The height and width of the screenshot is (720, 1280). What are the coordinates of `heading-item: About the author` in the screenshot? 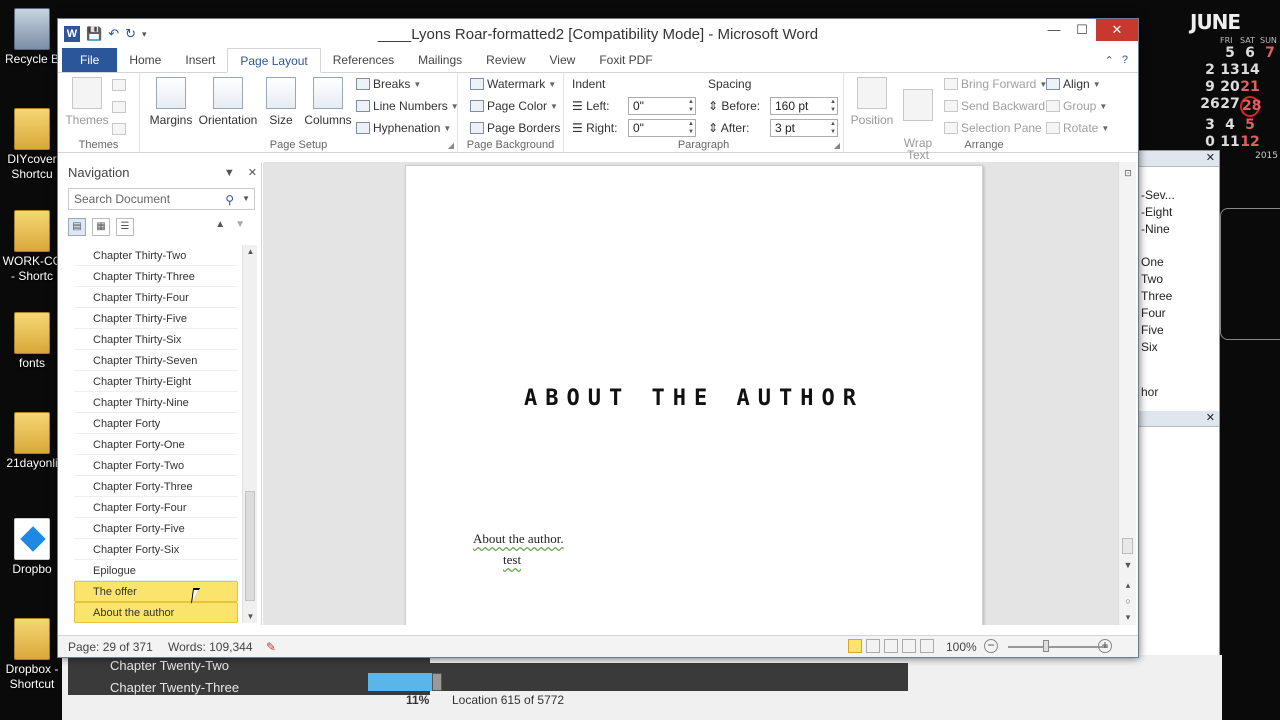 It's located at (156, 612).